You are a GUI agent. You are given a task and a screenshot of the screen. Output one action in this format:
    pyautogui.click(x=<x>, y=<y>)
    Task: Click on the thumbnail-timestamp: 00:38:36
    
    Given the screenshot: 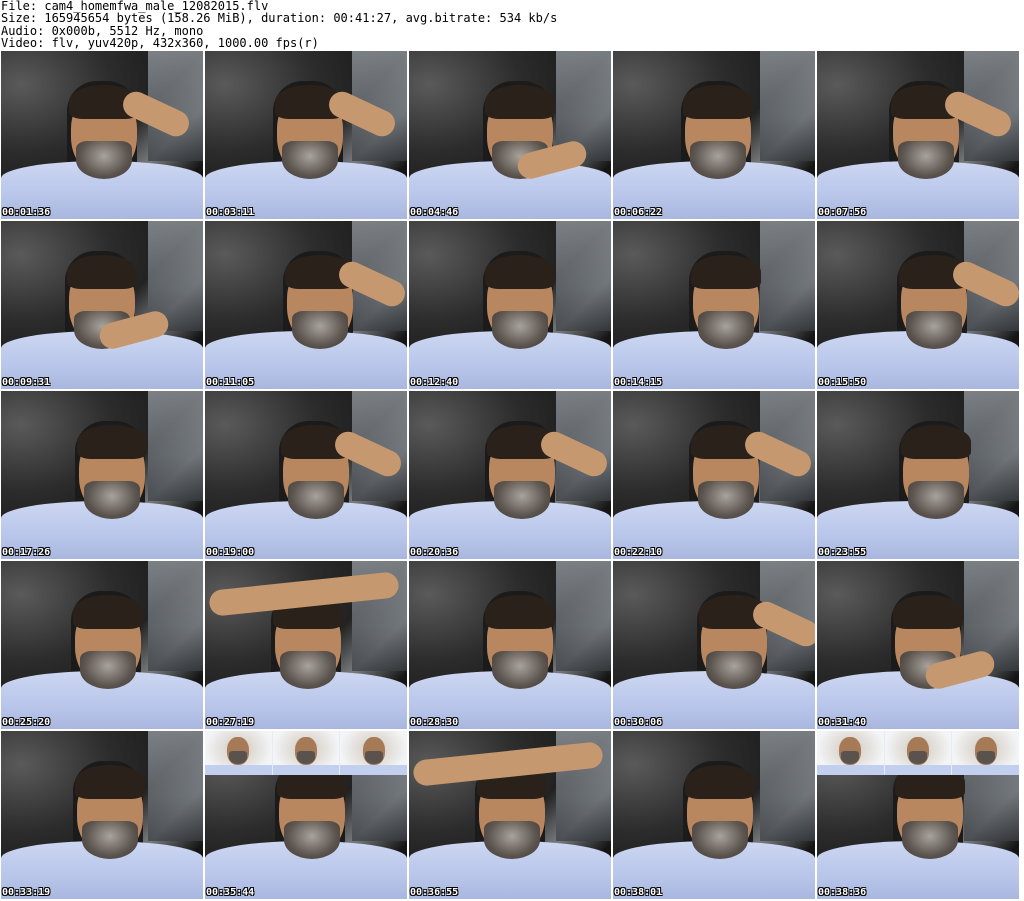 What is the action you would take?
    pyautogui.click(x=842, y=892)
    